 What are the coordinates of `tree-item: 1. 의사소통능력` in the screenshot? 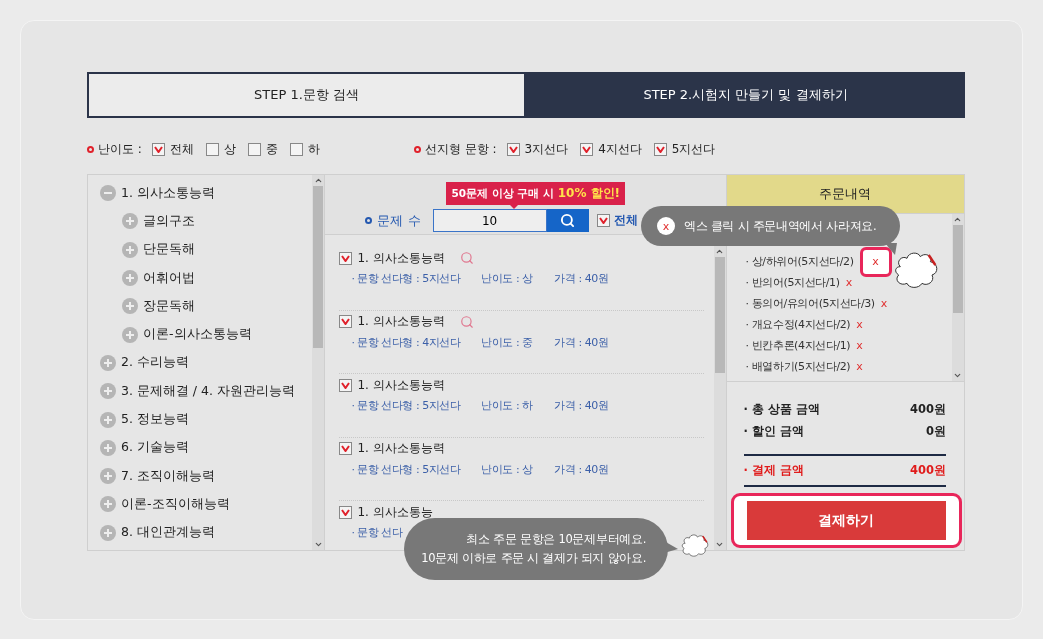 It's located at (206, 193).